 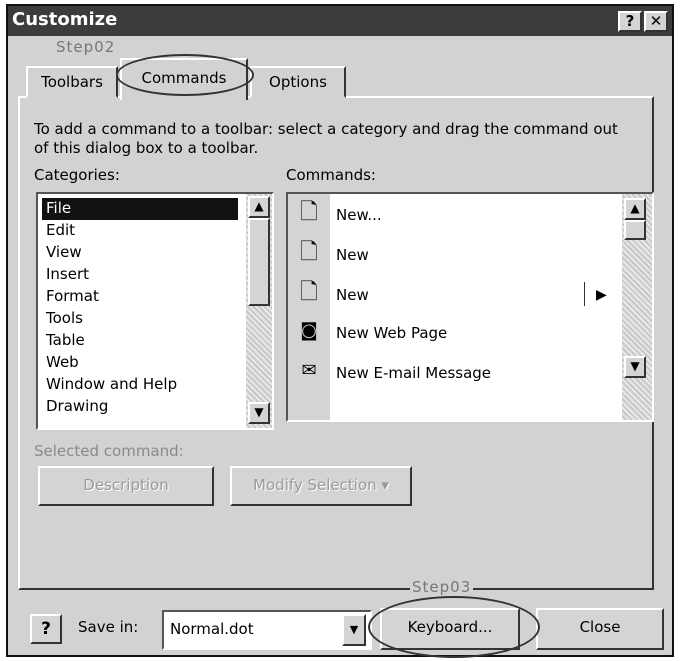 I want to click on tab-label: Toolbars, so click(x=72, y=82).